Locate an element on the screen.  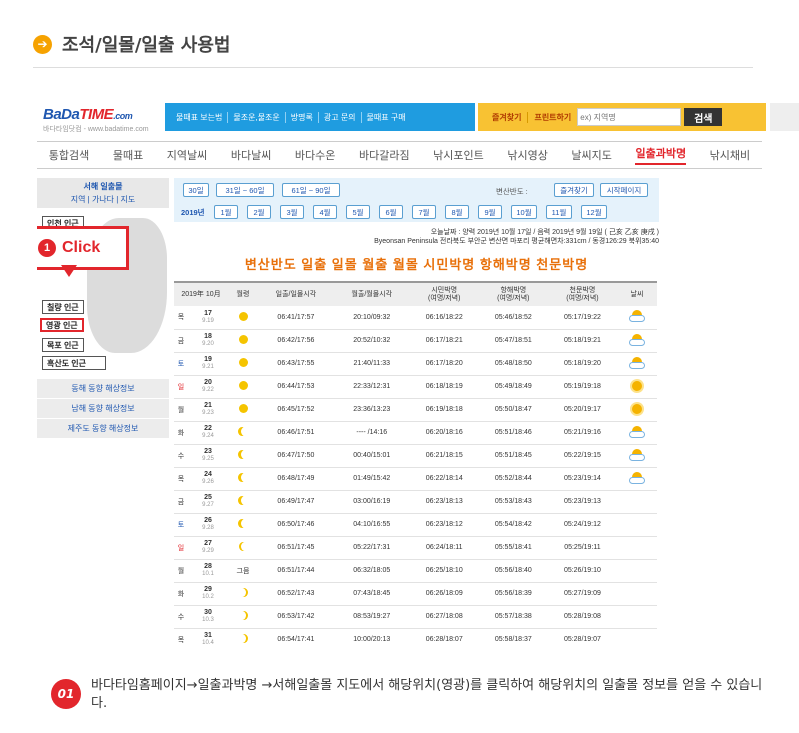
lunar-day: 9.24 is located at coordinates (208, 436).